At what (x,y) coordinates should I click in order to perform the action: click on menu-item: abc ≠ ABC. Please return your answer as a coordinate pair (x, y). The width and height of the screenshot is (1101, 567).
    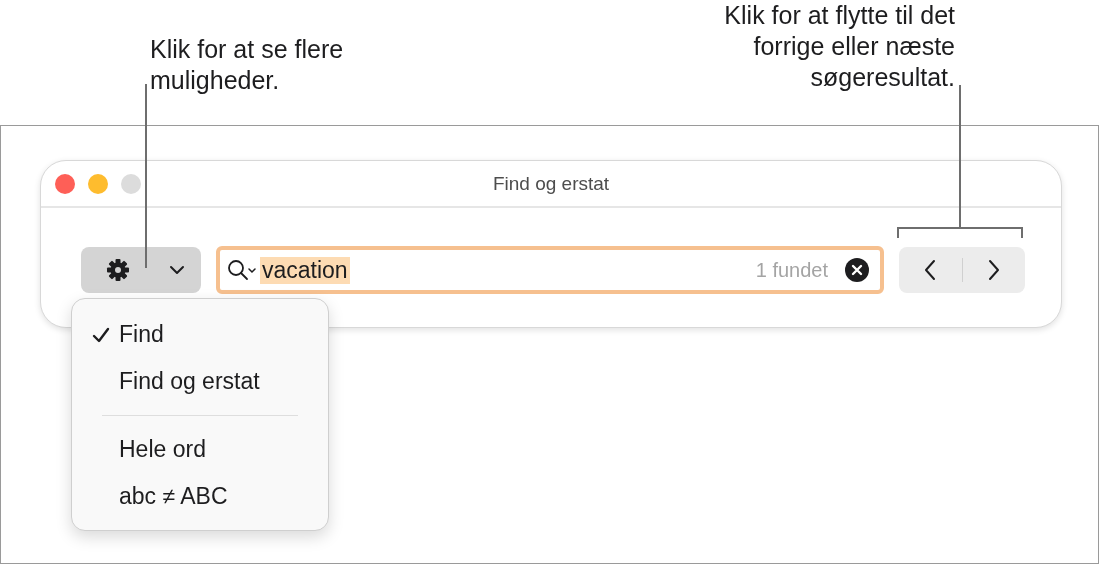
    Looking at the image, I should click on (200, 496).